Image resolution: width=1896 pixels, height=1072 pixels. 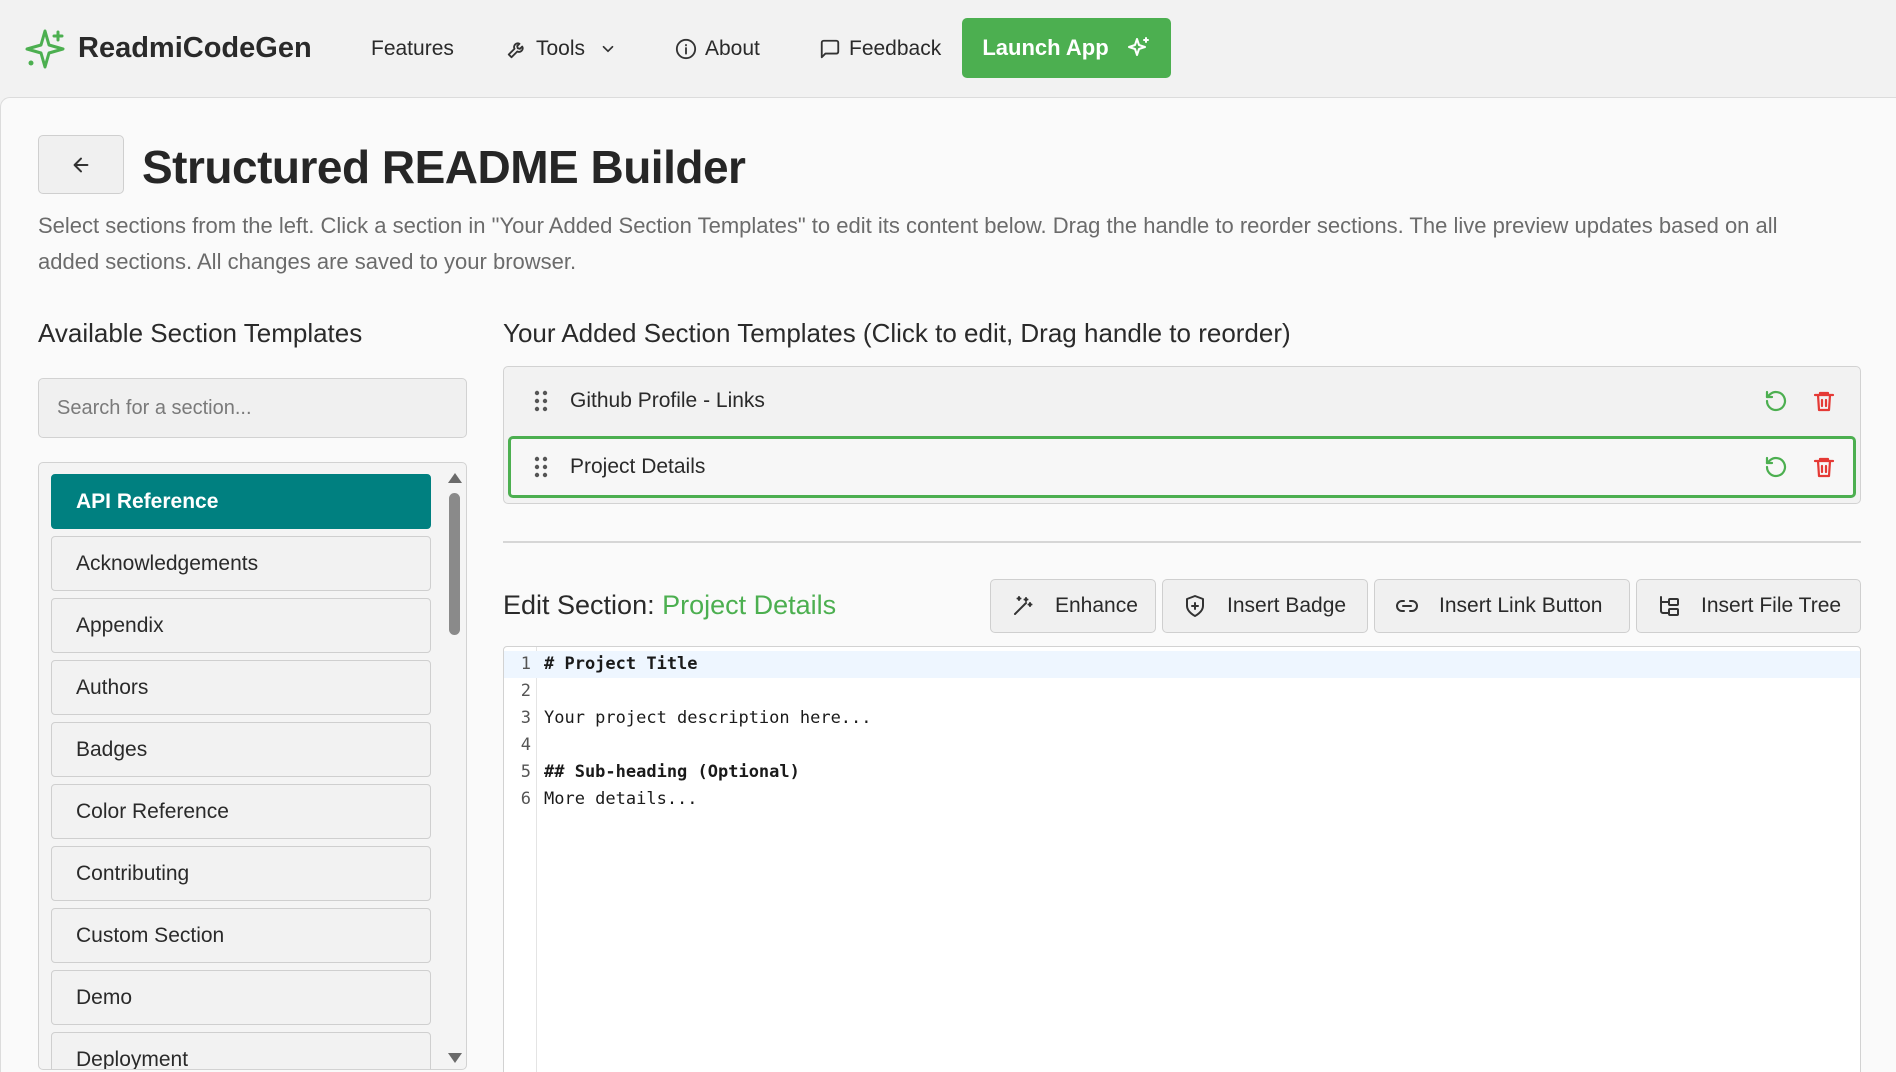 What do you see at coordinates (1669, 606) in the screenshot?
I see `folder-tree-icon` at bounding box center [1669, 606].